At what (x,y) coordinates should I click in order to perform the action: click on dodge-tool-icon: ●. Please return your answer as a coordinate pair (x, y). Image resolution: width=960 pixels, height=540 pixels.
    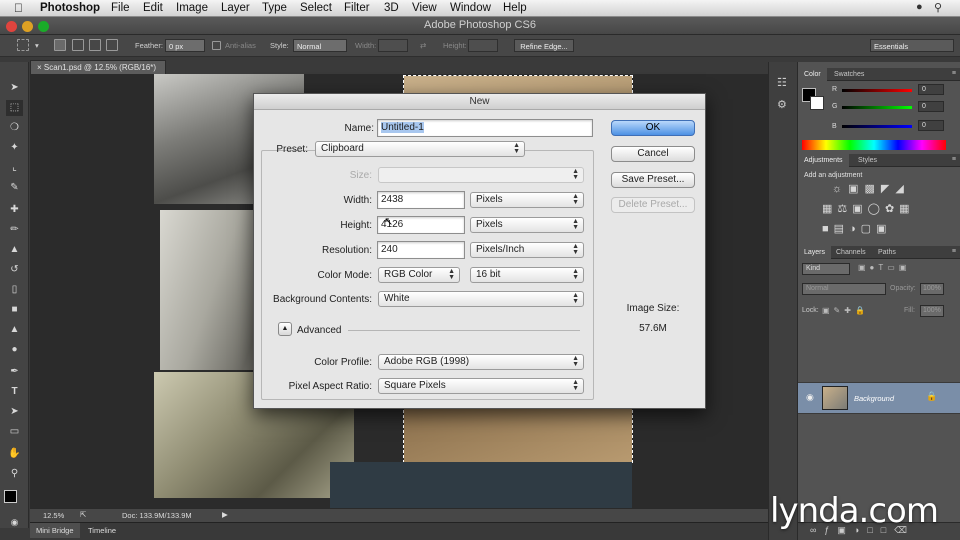
    Looking at the image, I should click on (14, 350).